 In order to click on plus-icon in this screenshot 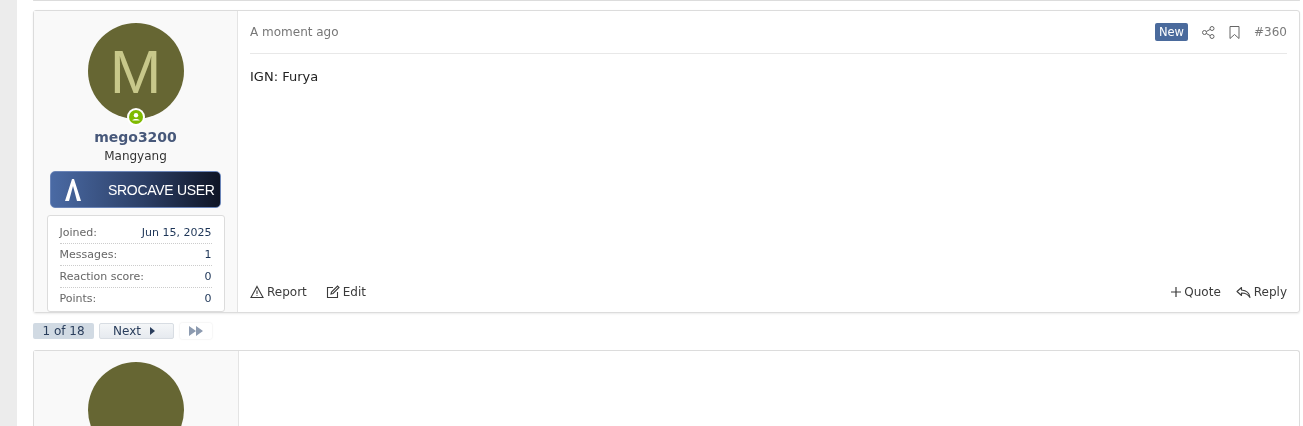, I will do `click(1176, 292)`.